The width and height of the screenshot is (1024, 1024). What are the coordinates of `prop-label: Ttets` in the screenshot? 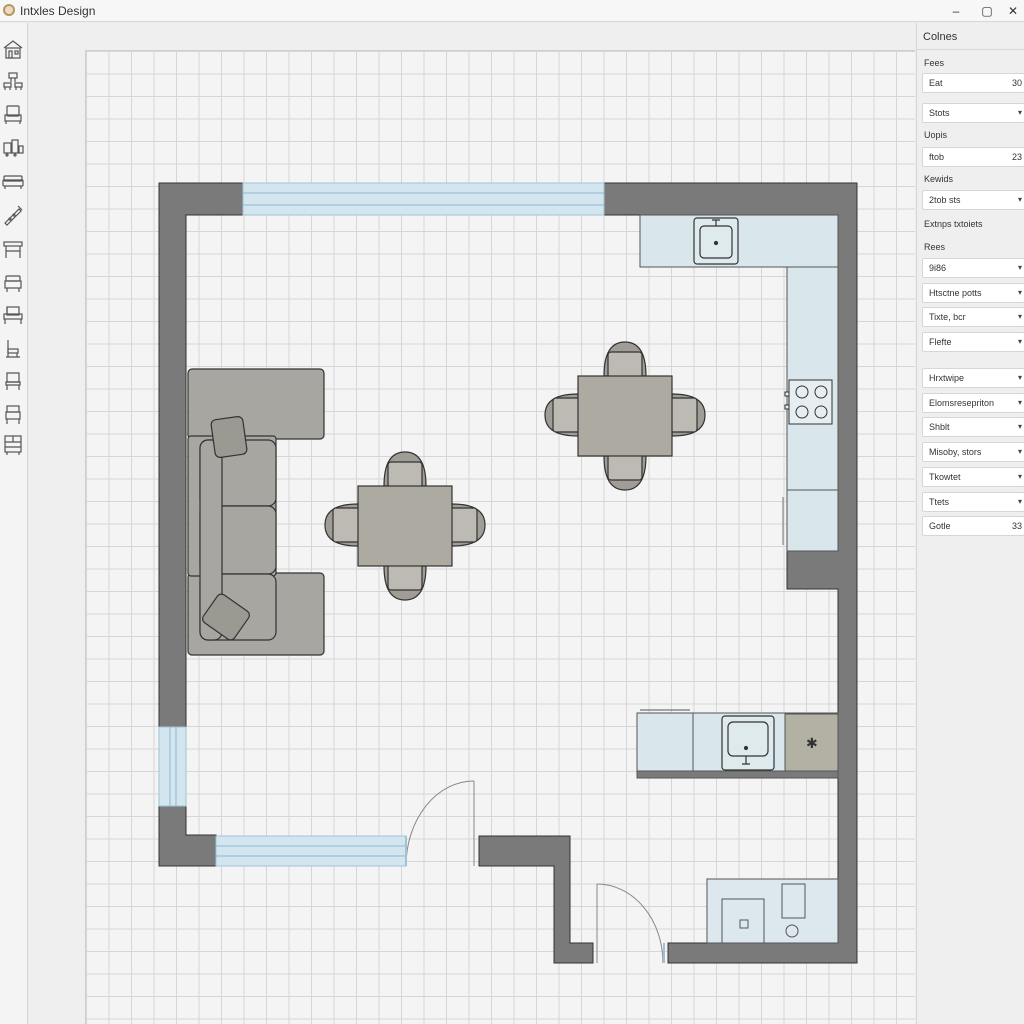 It's located at (939, 502).